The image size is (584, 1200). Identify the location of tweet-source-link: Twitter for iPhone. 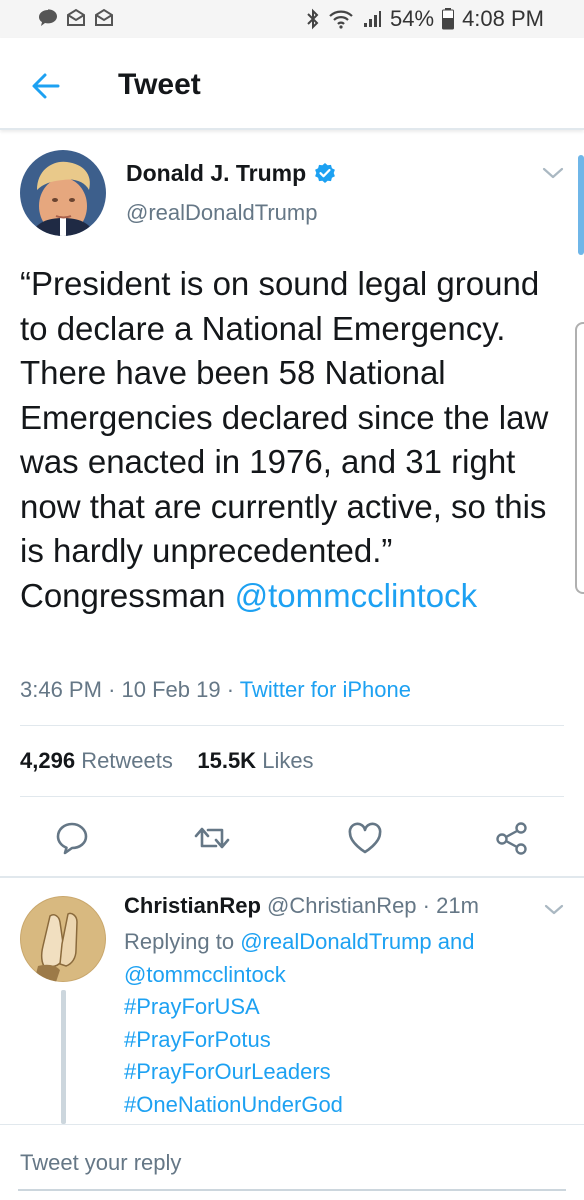
(325, 689).